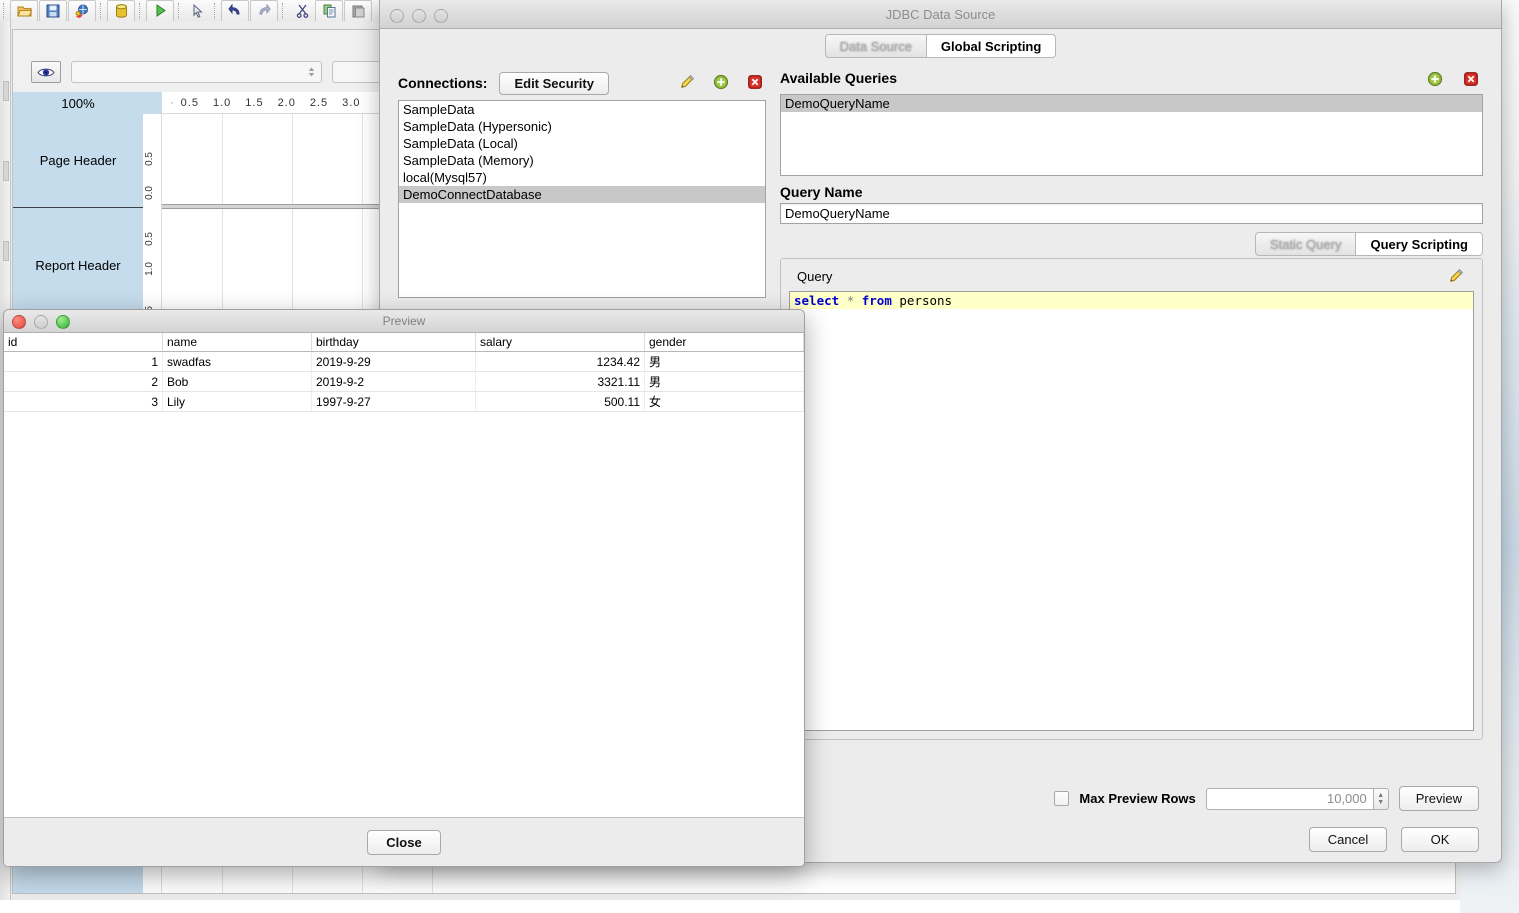 The image size is (1519, 913). What do you see at coordinates (1440, 839) in the screenshot?
I see `ok-button: OK` at bounding box center [1440, 839].